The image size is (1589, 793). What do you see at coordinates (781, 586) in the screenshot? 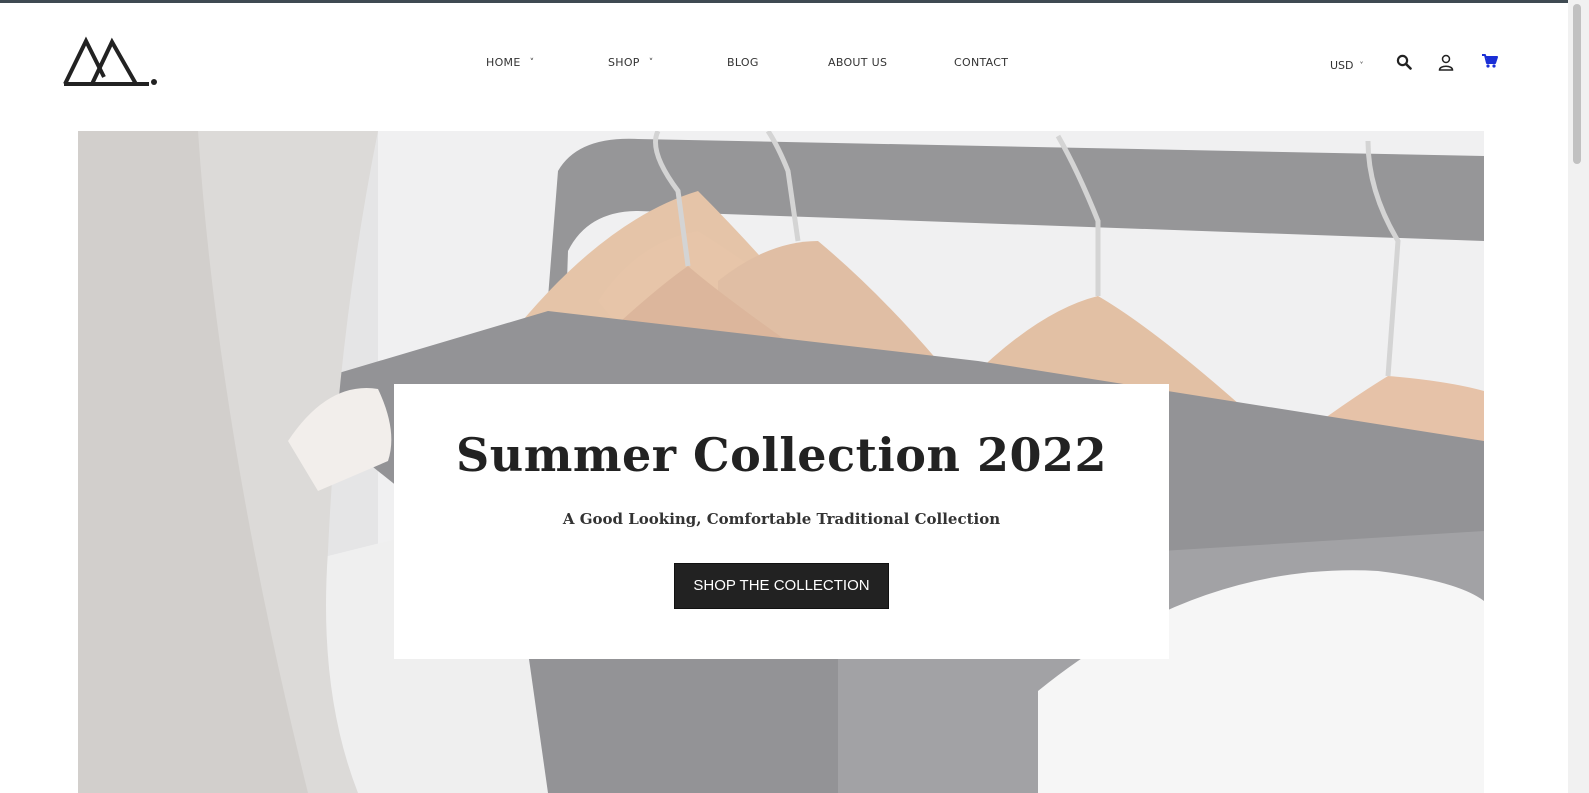
I see `shop-collection-button: SHOP THE COLLECTION` at bounding box center [781, 586].